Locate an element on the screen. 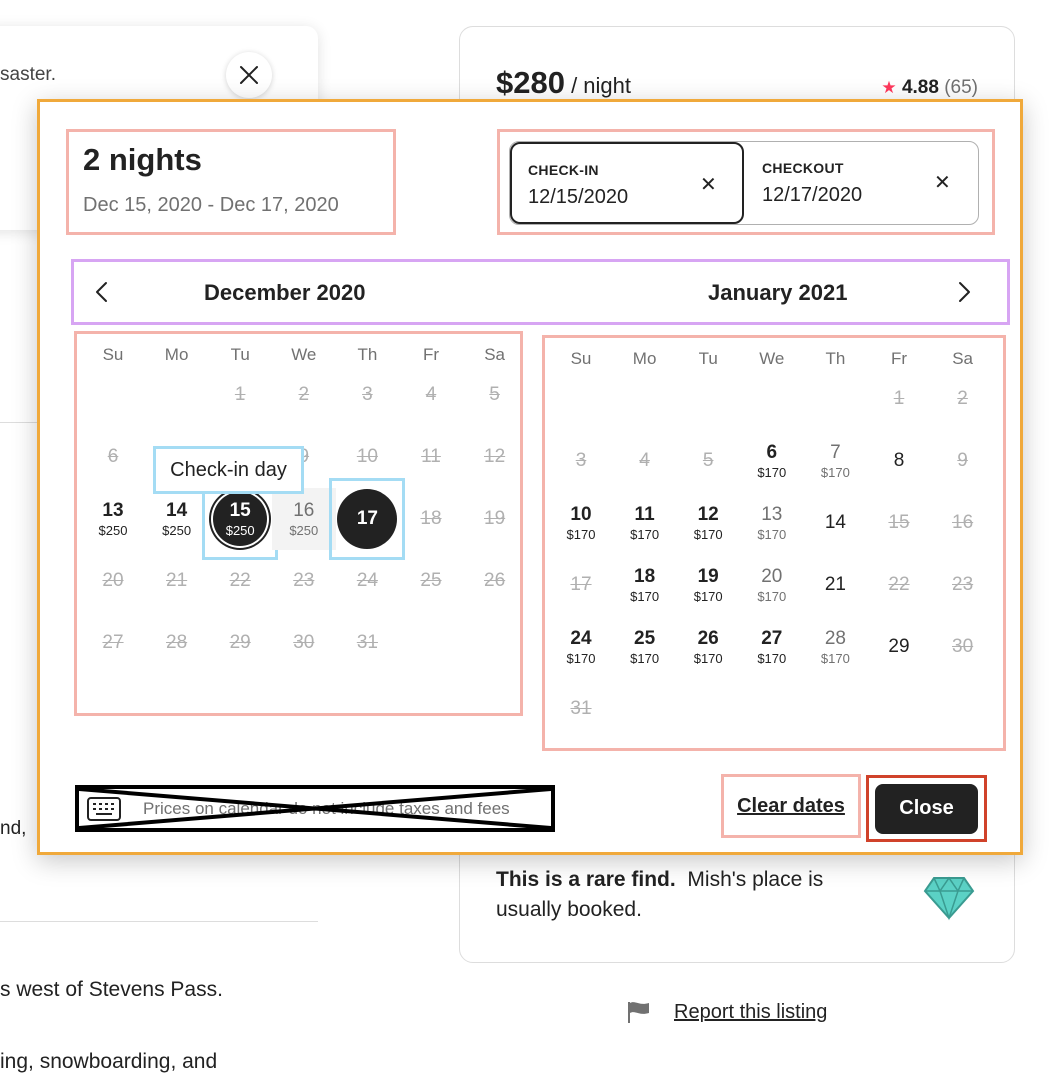 The height and width of the screenshot is (1082, 1056). calendar-day-9: 9 is located at coordinates (962, 460).